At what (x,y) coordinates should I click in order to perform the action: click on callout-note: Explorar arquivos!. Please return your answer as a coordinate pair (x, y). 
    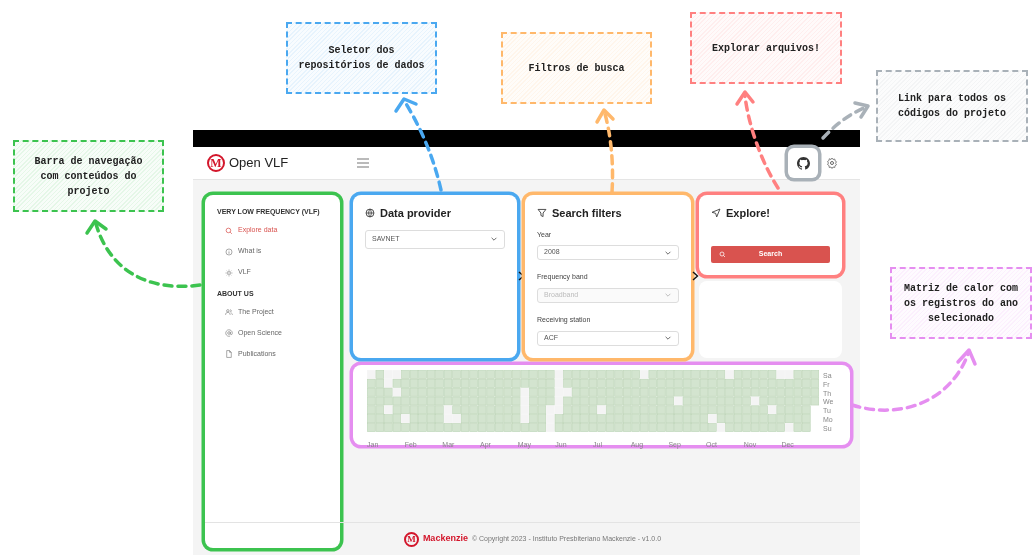
    Looking at the image, I should click on (766, 48).